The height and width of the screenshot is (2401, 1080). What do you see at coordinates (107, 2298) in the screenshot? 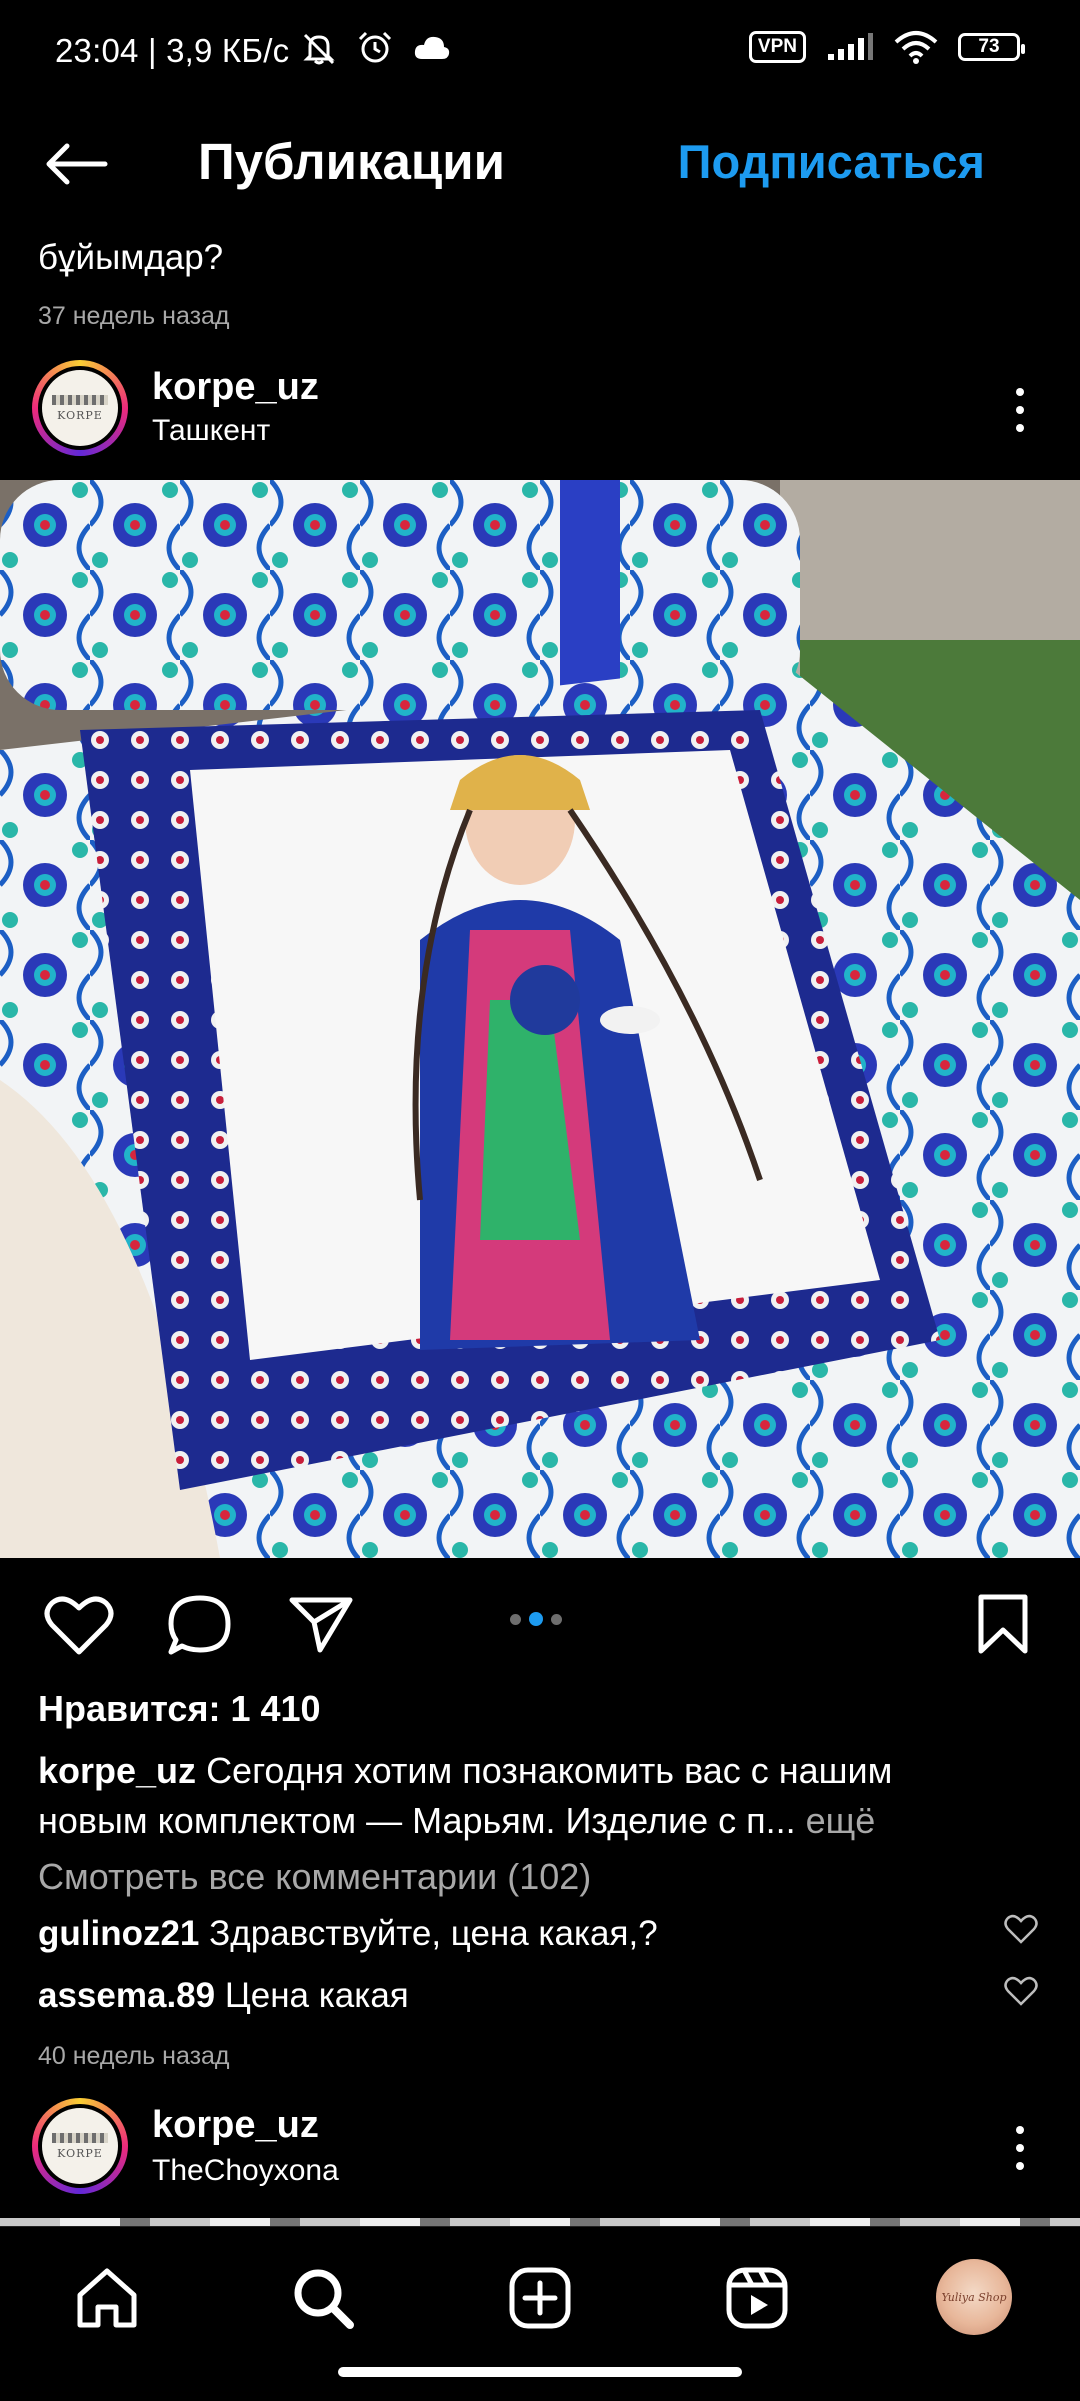
I see `home-icon` at bounding box center [107, 2298].